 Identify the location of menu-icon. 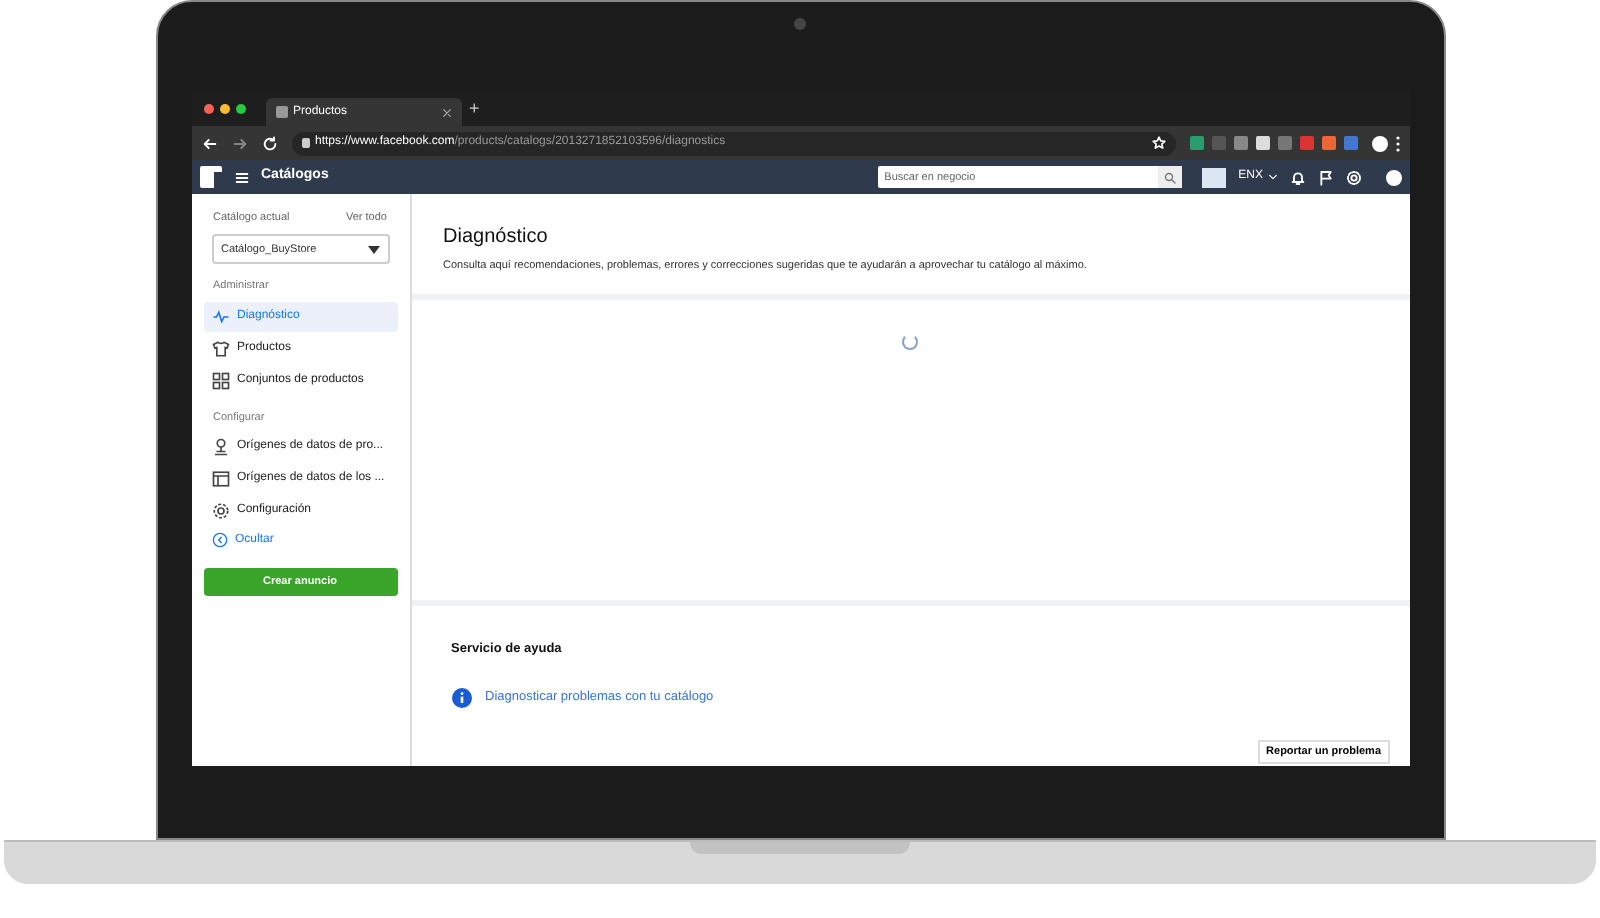
(241, 177).